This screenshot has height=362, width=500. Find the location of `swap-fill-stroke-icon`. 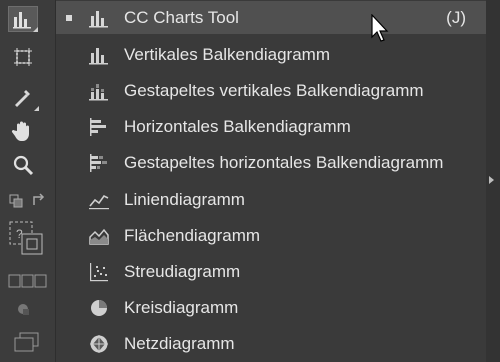

swap-fill-stroke-icon is located at coordinates (28, 201).